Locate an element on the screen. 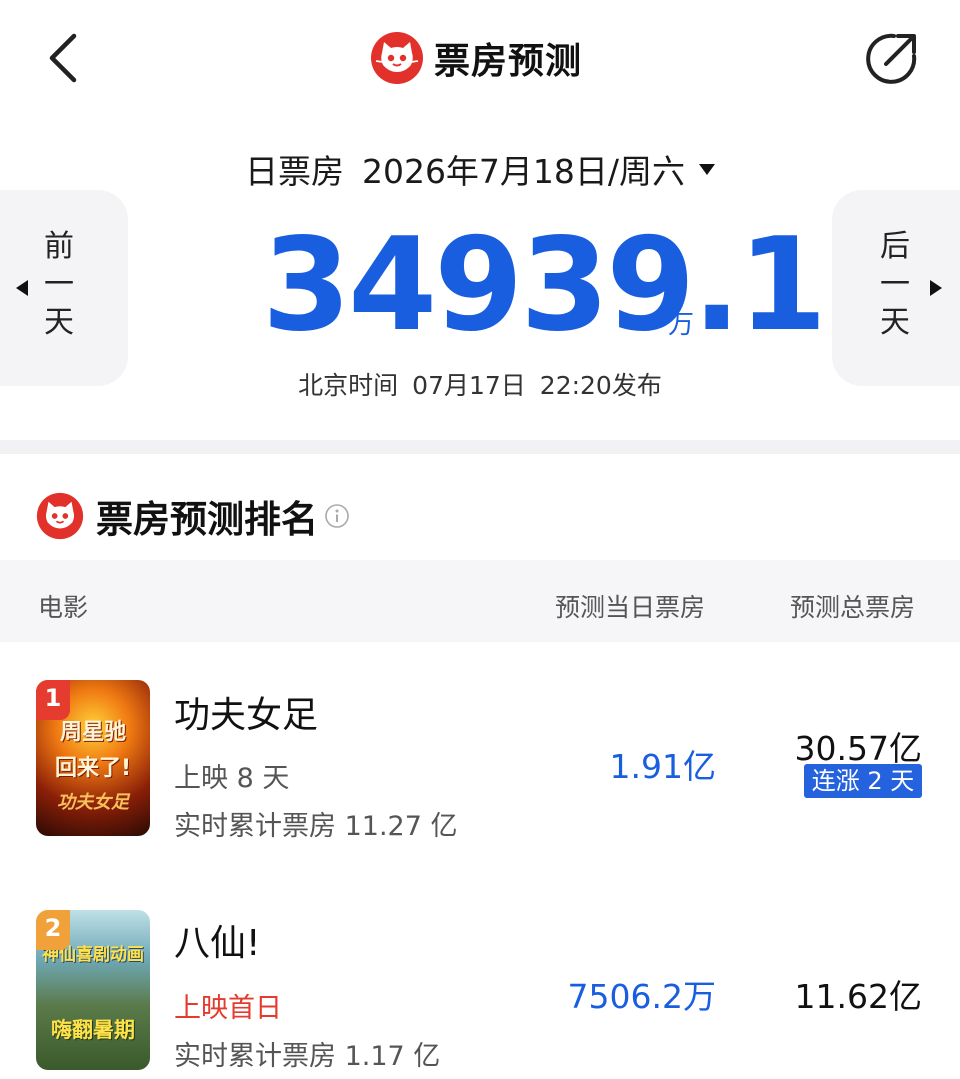 Image resolution: width=960 pixels, height=1079 pixels. column-header-total-forecast: 预测总票房 is located at coordinates (853, 607).